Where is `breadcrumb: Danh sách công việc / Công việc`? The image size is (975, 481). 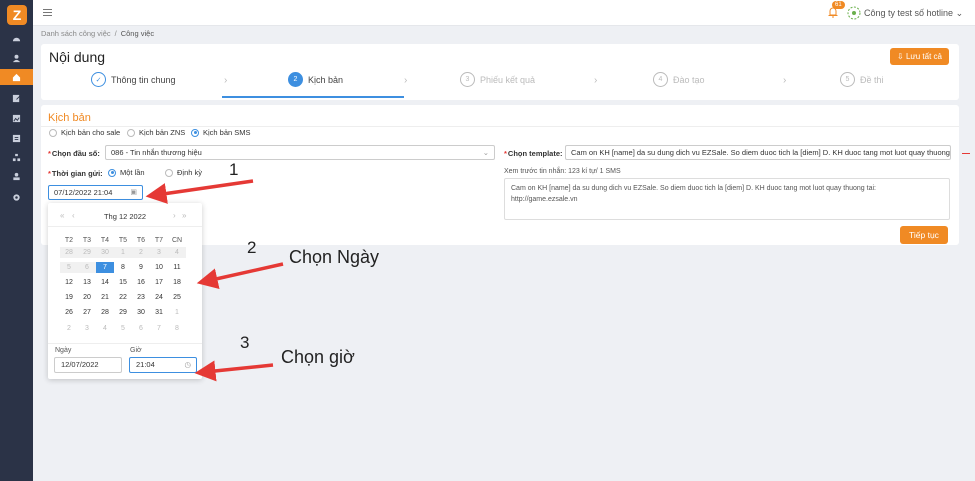
breadcrumb: Danh sách công việc / Công việc is located at coordinates (98, 33).